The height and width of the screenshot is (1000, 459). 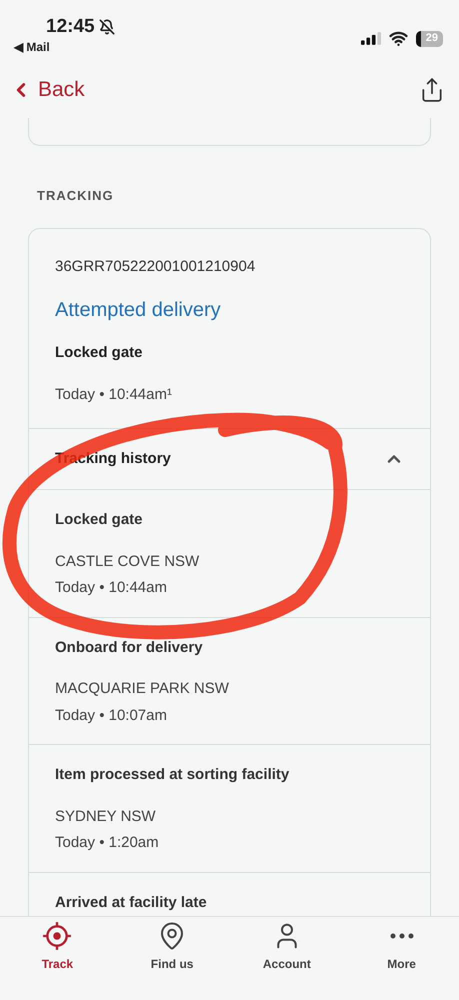 What do you see at coordinates (106, 816) in the screenshot?
I see `event-location: SYDNEY NSW` at bounding box center [106, 816].